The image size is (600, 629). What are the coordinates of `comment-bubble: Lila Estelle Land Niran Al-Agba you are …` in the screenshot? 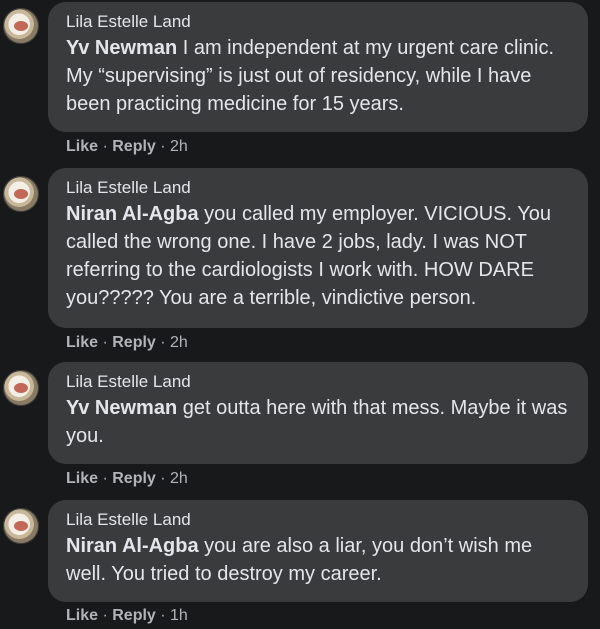 It's located at (318, 551).